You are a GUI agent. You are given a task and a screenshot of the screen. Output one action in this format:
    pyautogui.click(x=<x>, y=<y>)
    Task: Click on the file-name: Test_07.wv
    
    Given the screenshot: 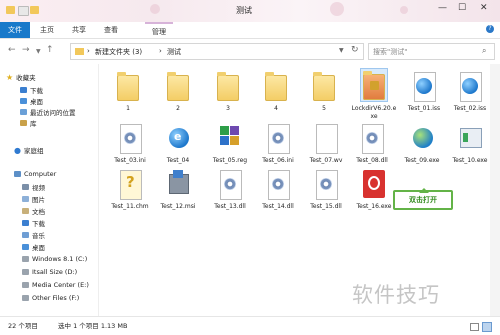 What is the action you would take?
    pyautogui.click(x=326, y=160)
    